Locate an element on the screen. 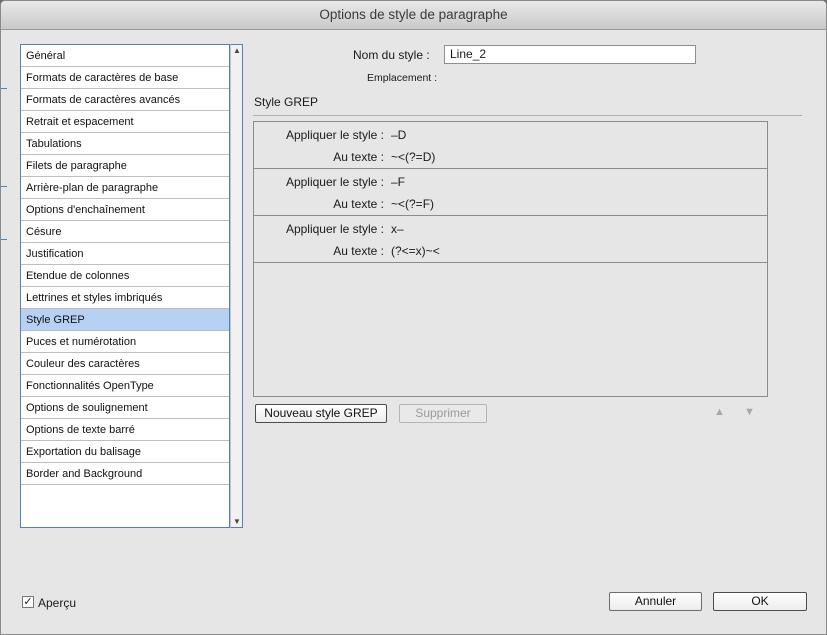 This screenshot has height=635, width=827. grep-style-value: –D is located at coordinates (398, 135).